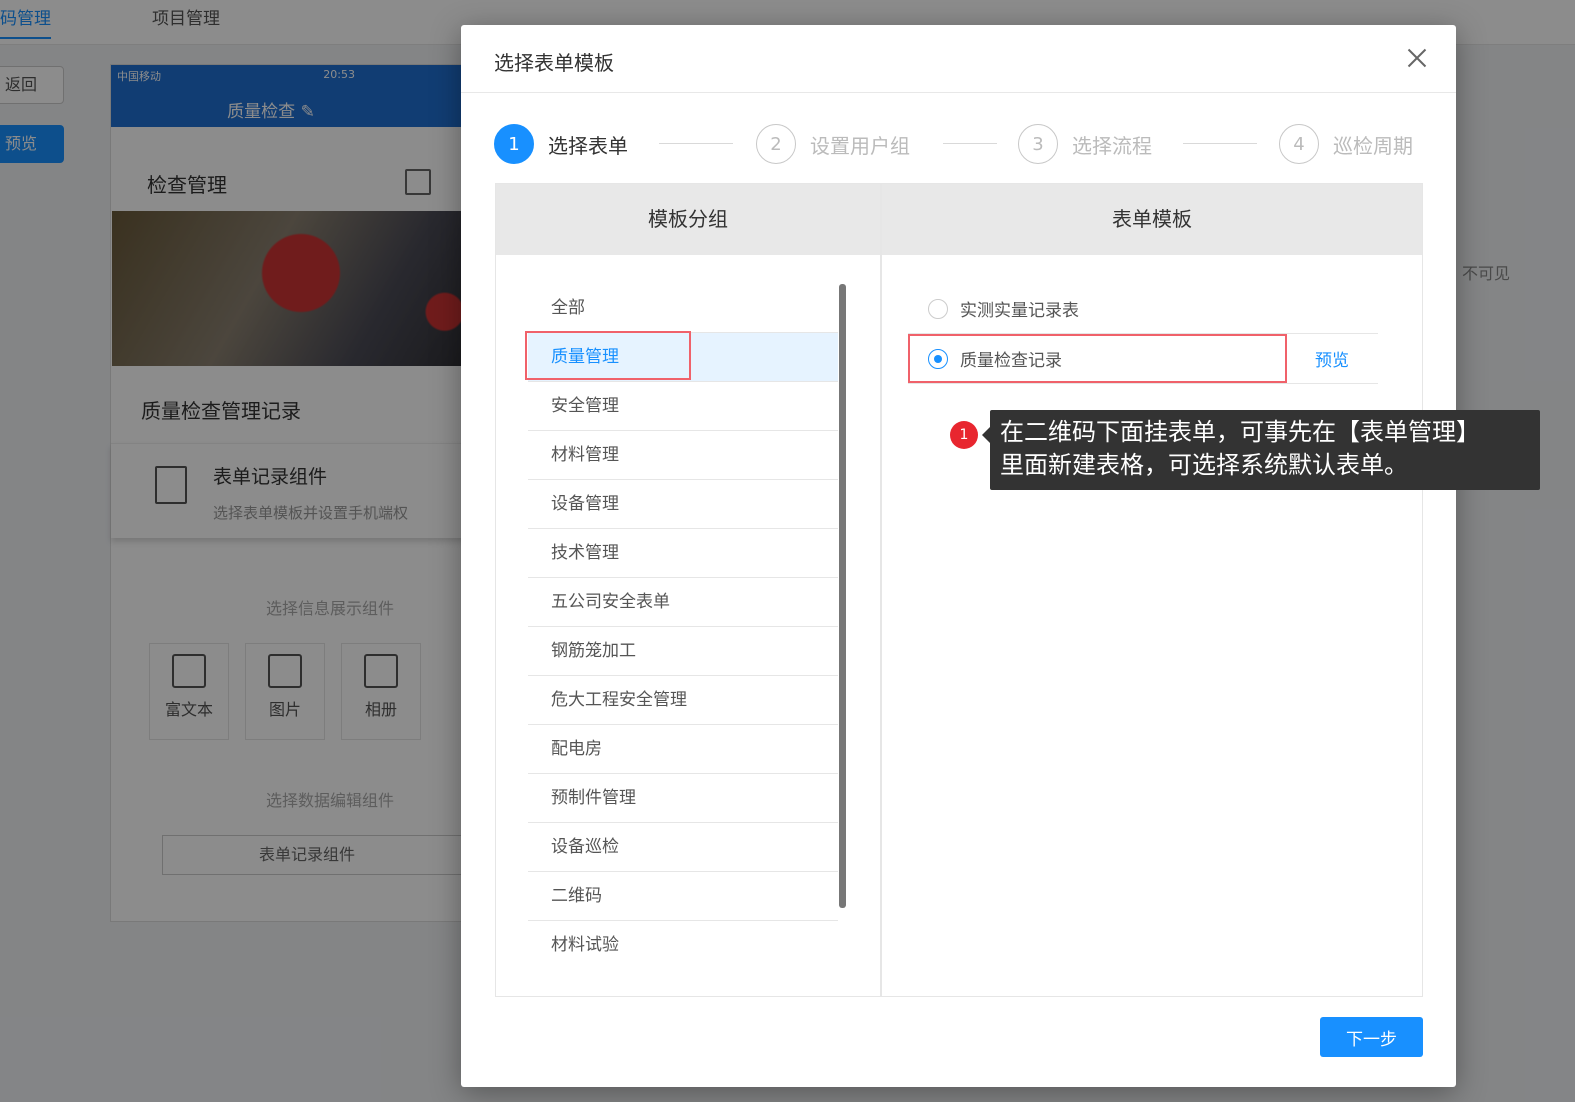 Image resolution: width=1575 pixels, height=1102 pixels. I want to click on tooltip-line: 里面新建表格，可选择系统默认表单。, so click(1204, 465).